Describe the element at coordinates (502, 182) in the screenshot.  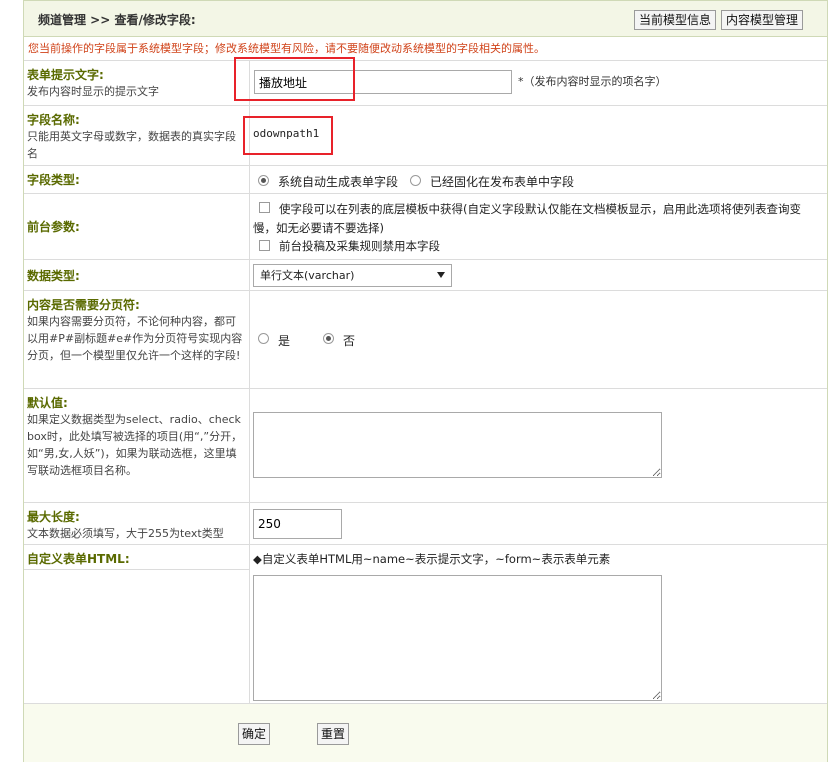
I see `fieldtype-fixed-label: 已经固化在发布表单中字段` at that location.